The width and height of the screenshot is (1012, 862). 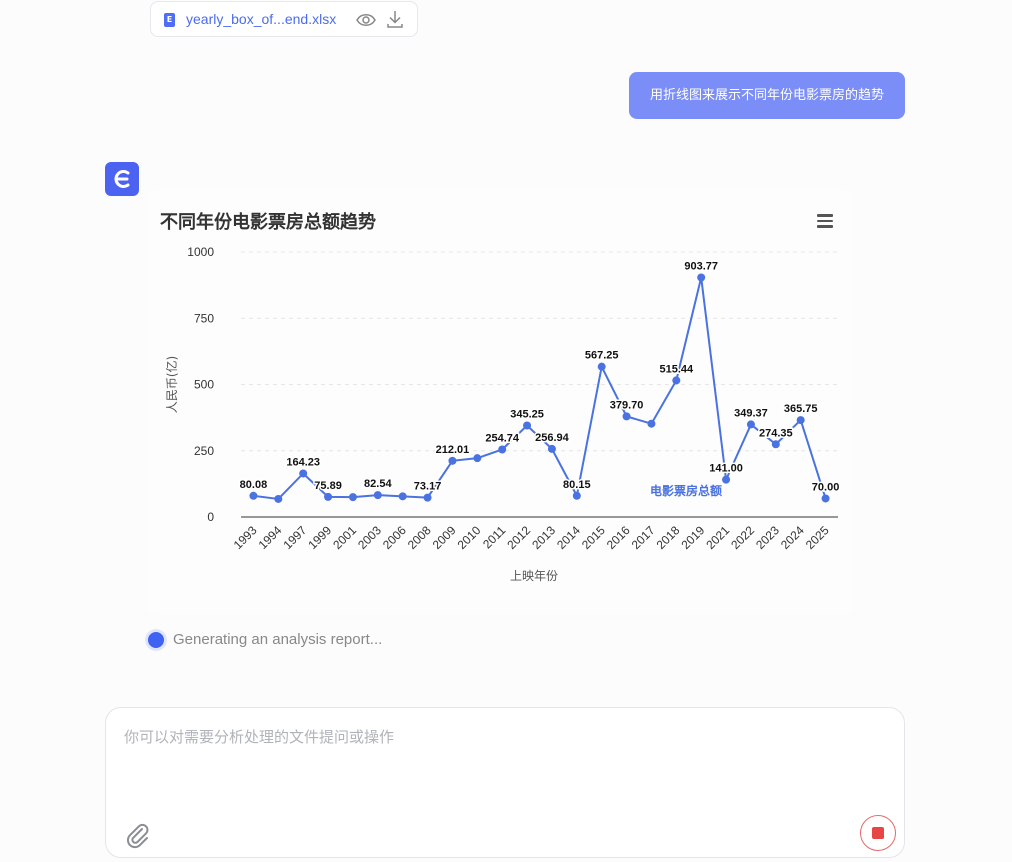 What do you see at coordinates (204, 385) in the screenshot?
I see `y-tick-label: 500` at bounding box center [204, 385].